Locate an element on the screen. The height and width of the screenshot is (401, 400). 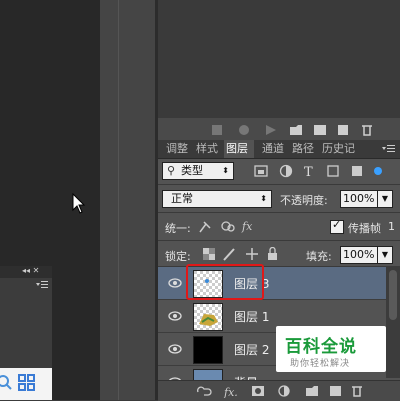
lock-icons is located at coordinates (242, 254).